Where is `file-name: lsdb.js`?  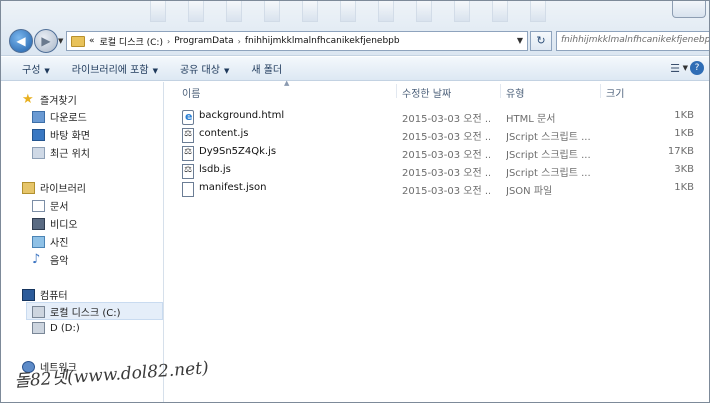 file-name: lsdb.js is located at coordinates (215, 169).